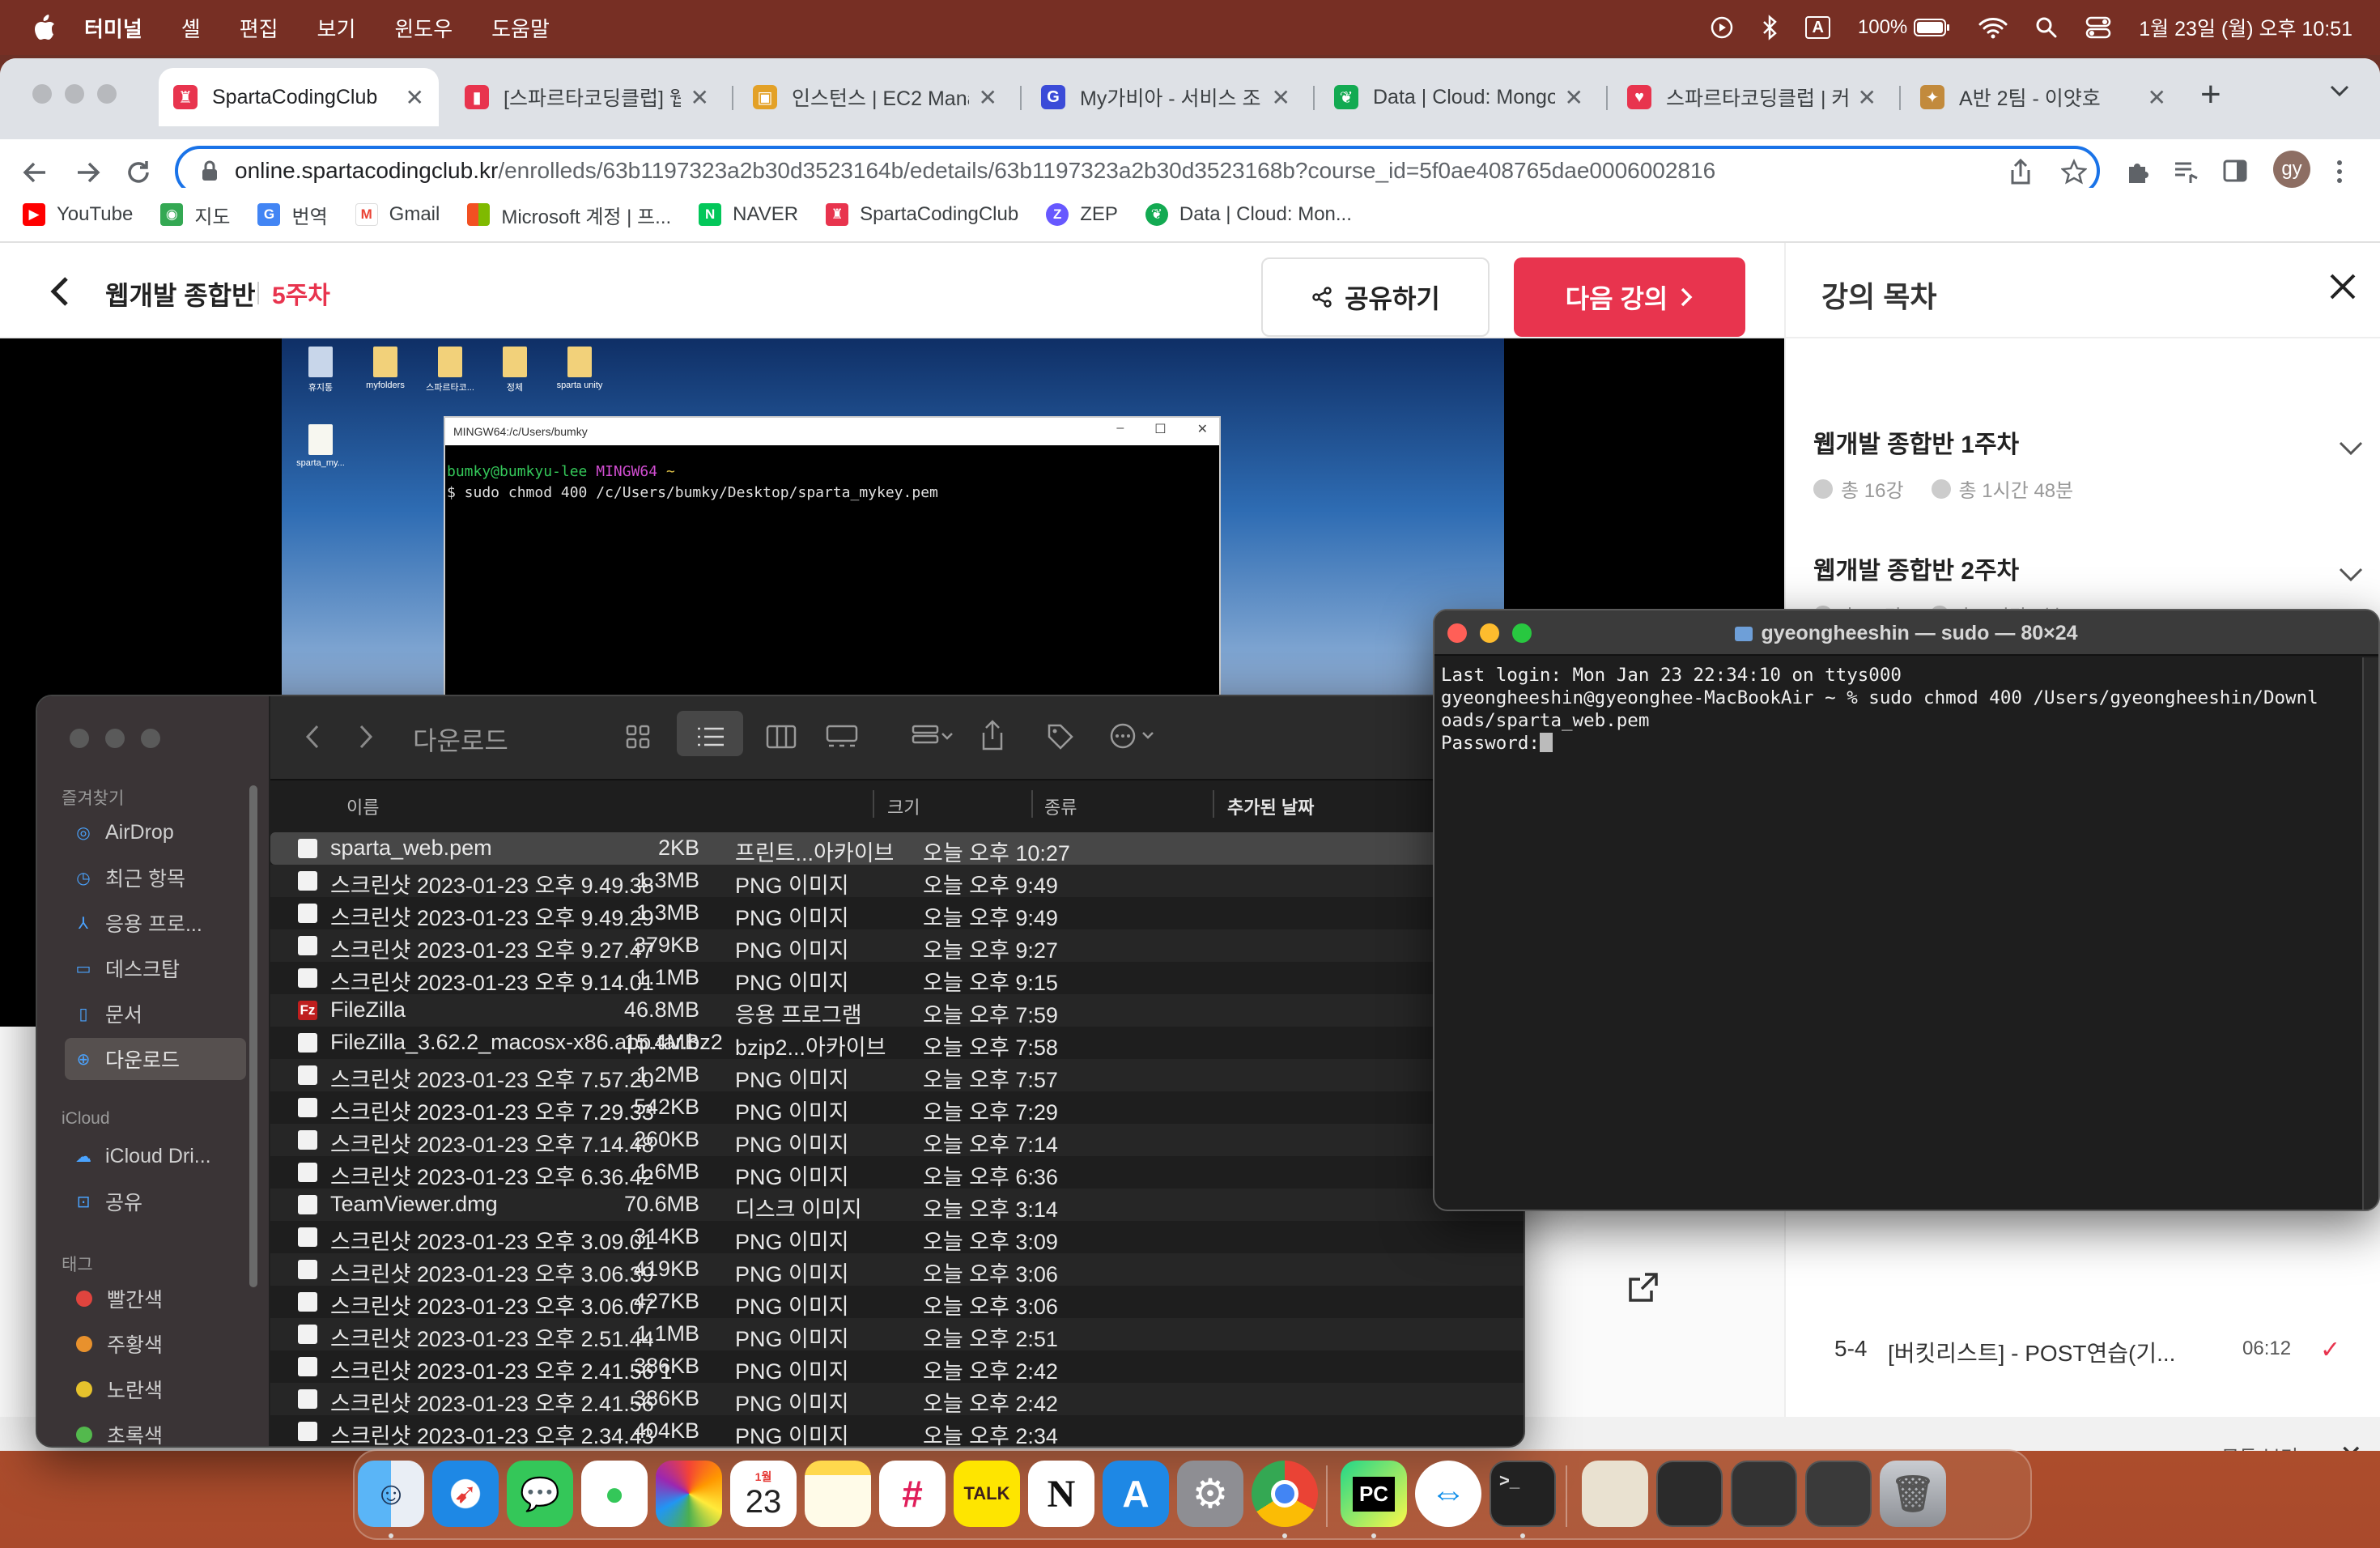 Image resolution: width=2380 pixels, height=1548 pixels. I want to click on teamviewer-icon: ⇔, so click(1448, 1494).